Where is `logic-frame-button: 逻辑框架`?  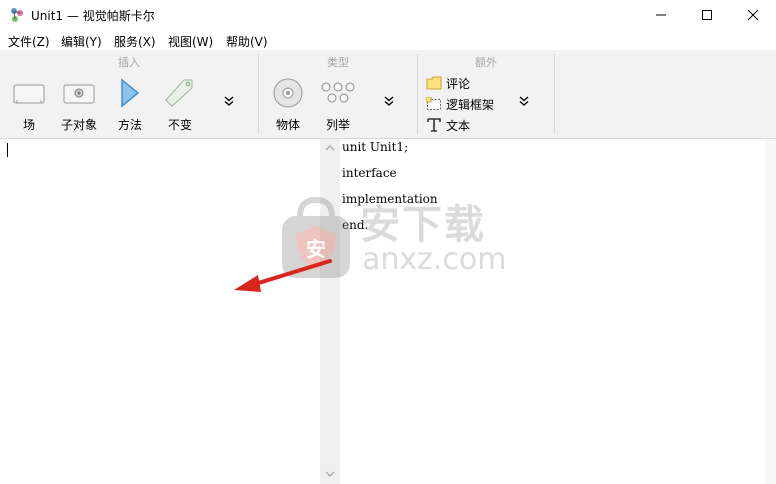 logic-frame-button: 逻辑框架 is located at coordinates (460, 104).